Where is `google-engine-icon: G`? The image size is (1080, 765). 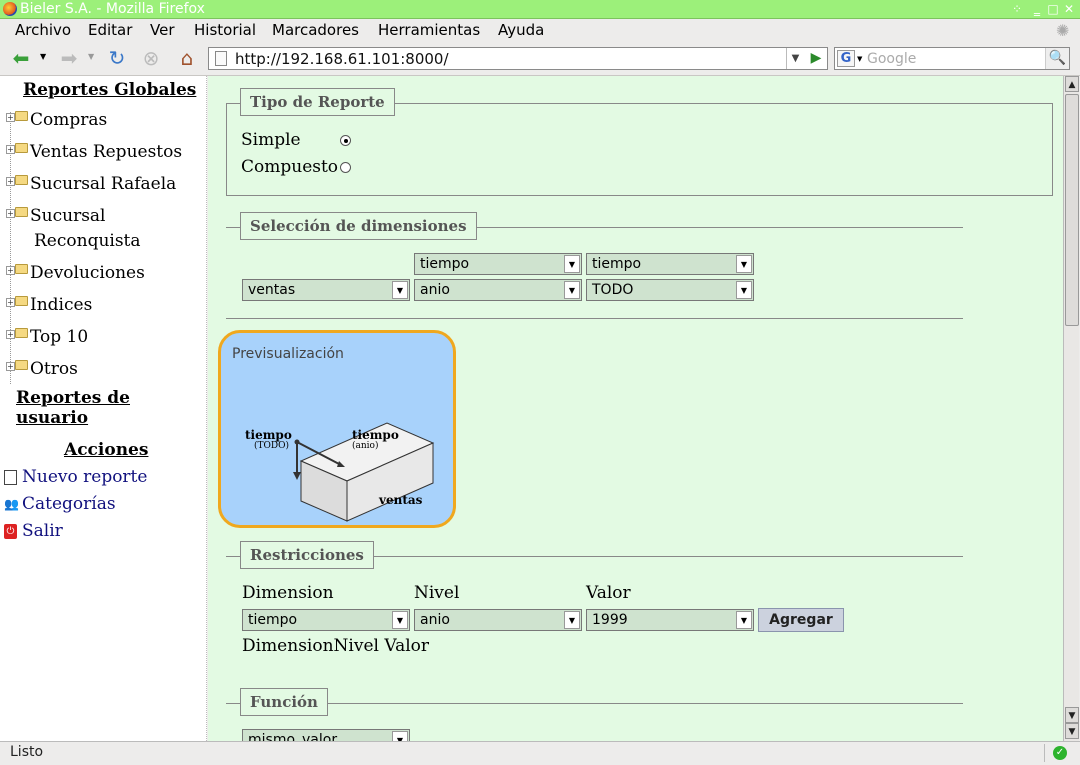 google-engine-icon: G is located at coordinates (846, 58).